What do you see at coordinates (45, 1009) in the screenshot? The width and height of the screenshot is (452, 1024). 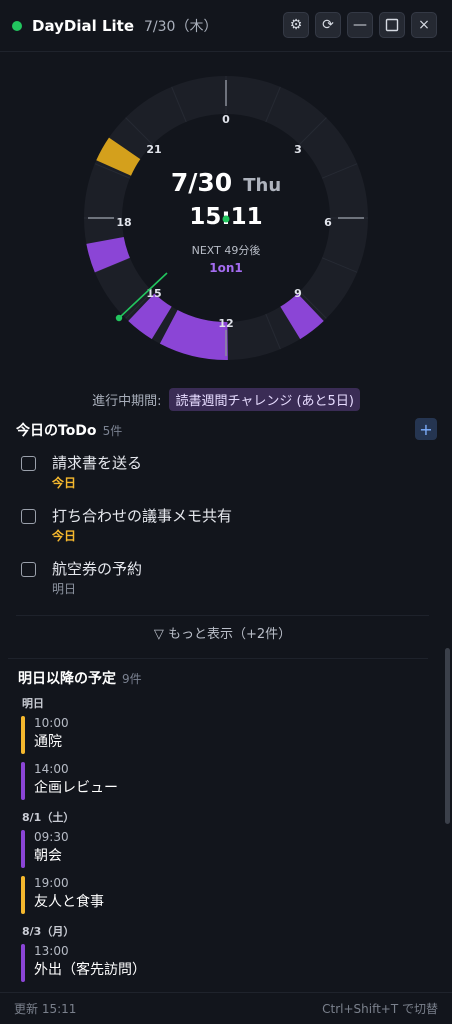 I see `updated-time: 更新 15:11` at bounding box center [45, 1009].